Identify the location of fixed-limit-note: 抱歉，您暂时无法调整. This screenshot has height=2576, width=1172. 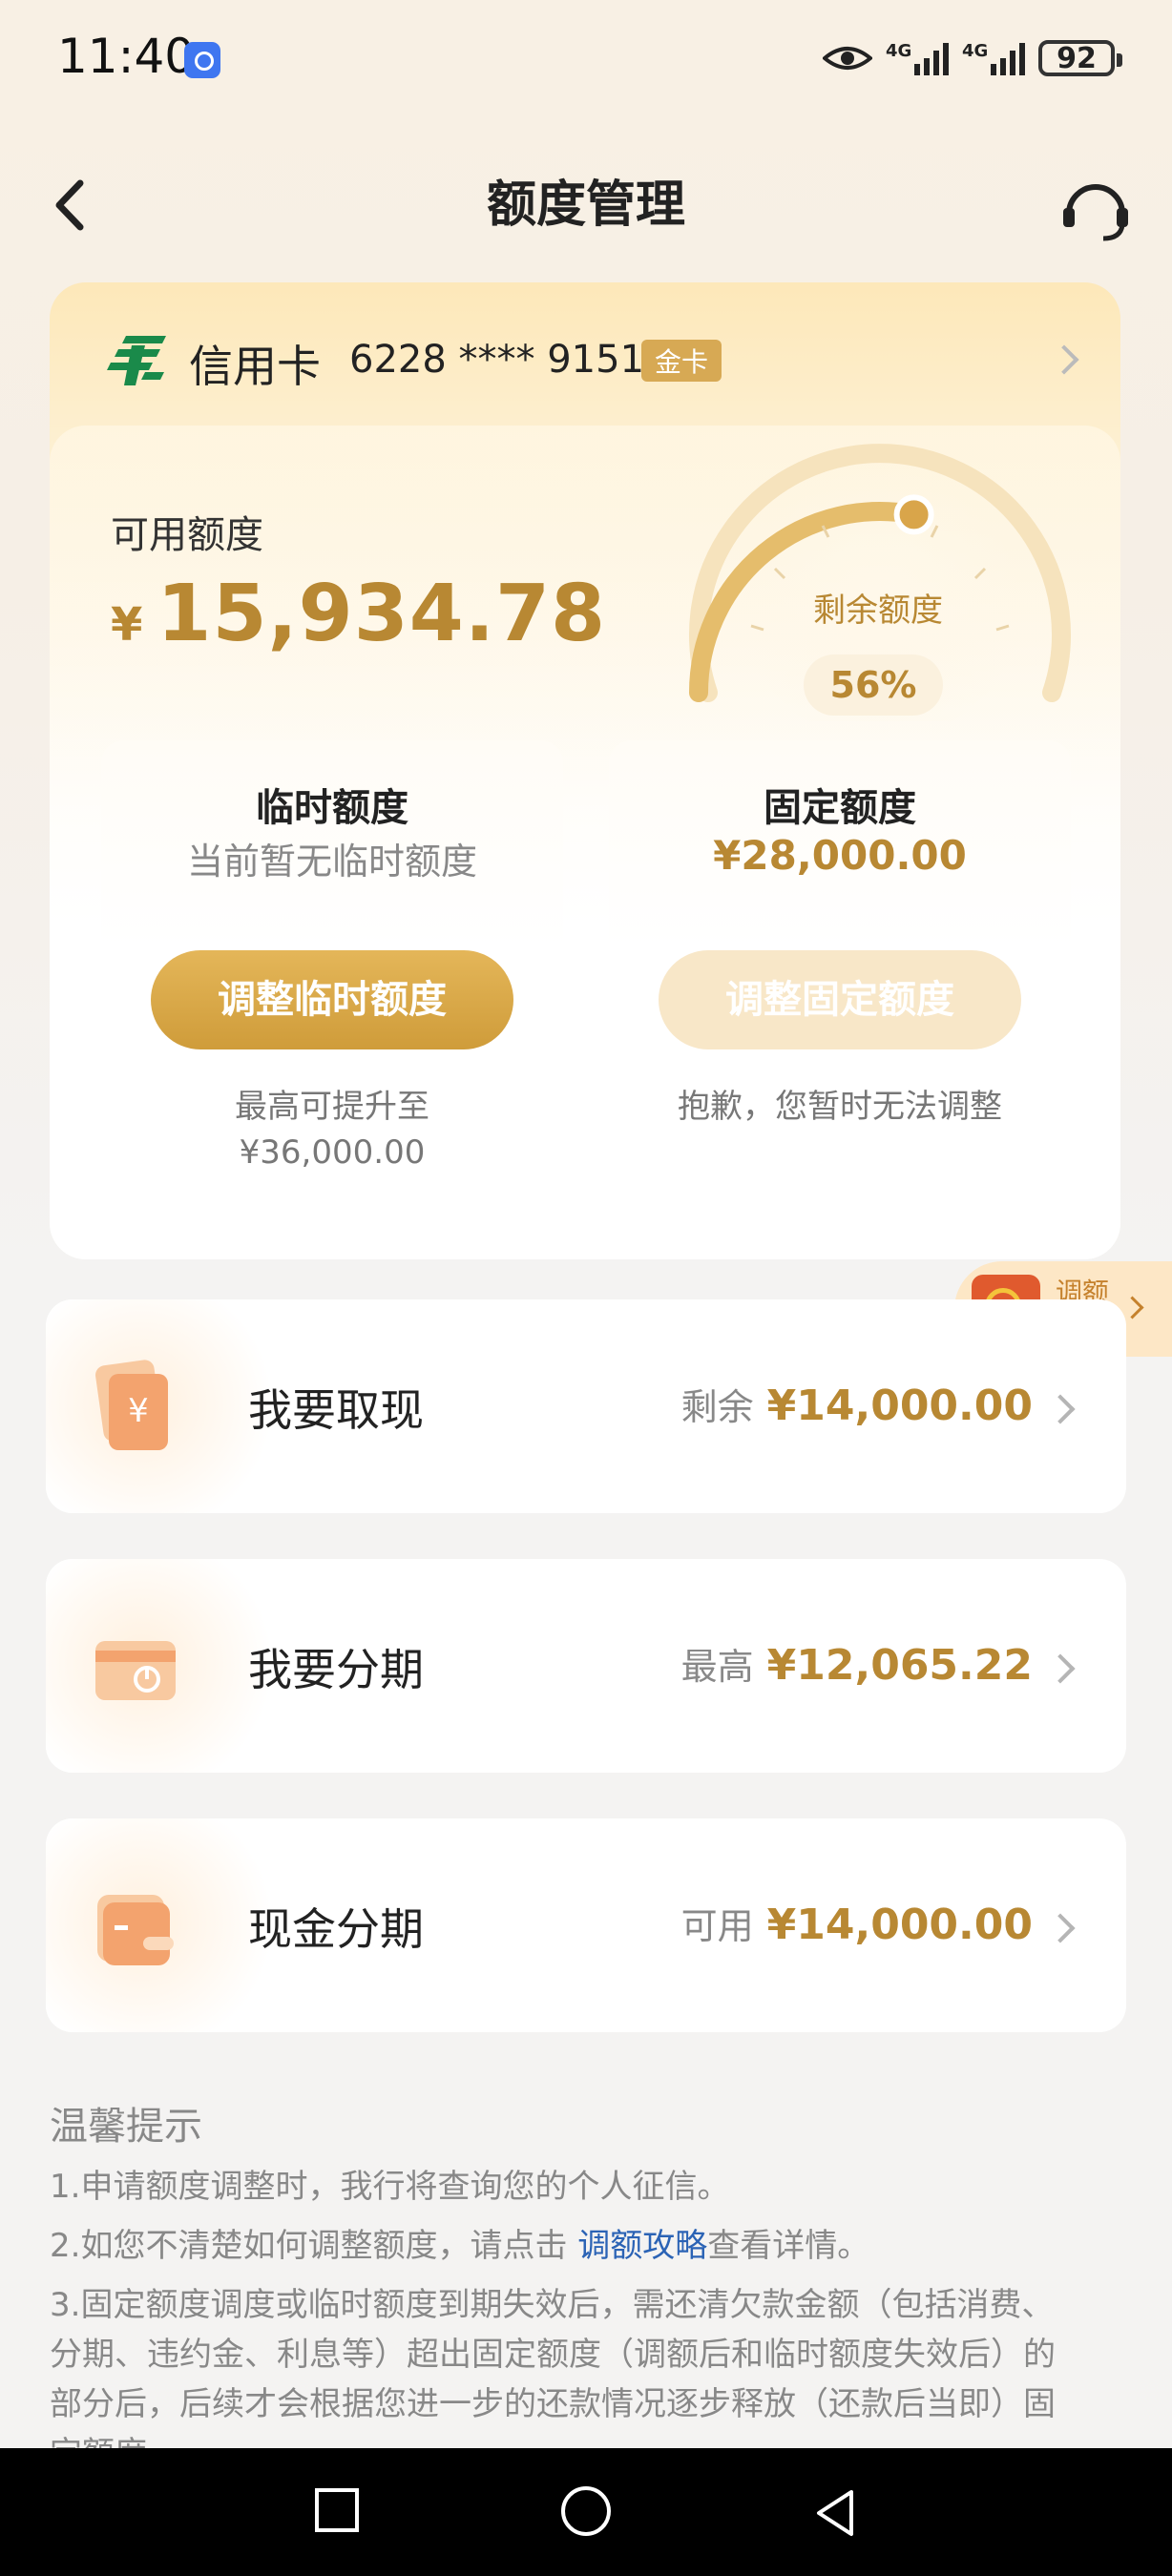
(840, 1107).